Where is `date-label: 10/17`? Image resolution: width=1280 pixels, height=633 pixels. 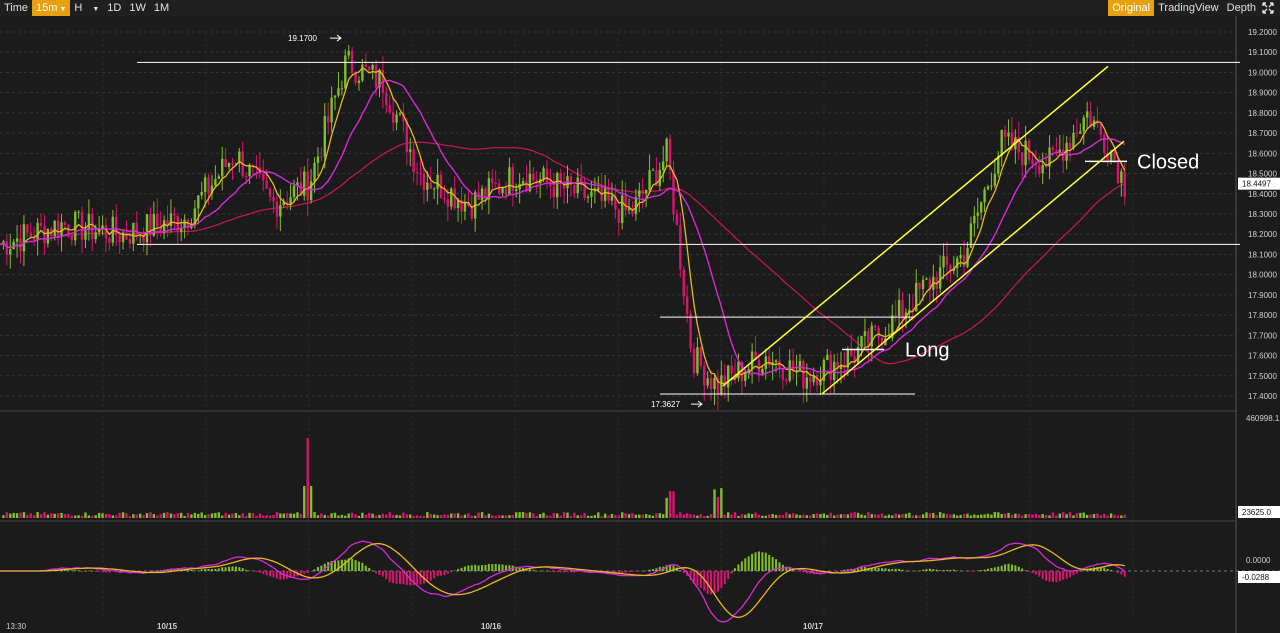 date-label: 10/17 is located at coordinates (813, 626).